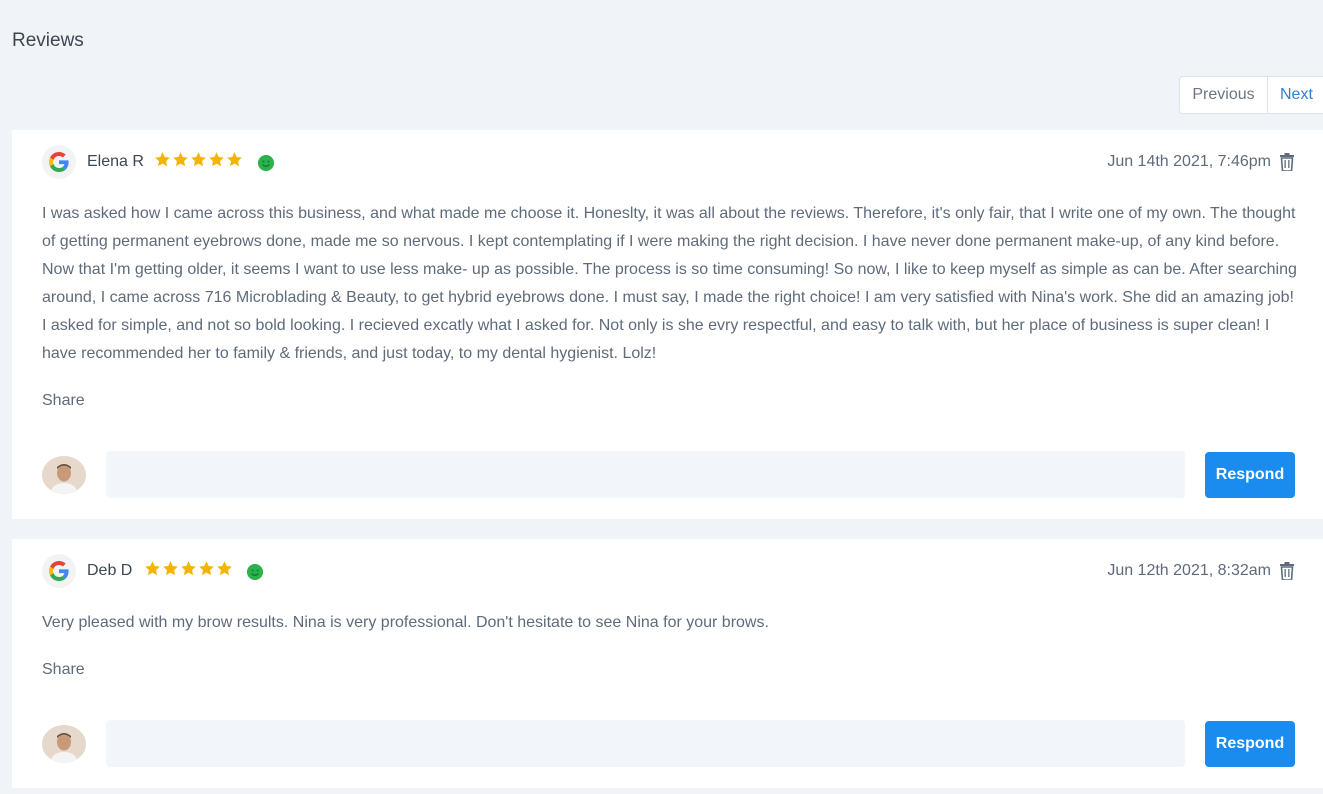 Image resolution: width=1323 pixels, height=794 pixels. Describe the element at coordinates (1189, 161) in the screenshot. I see `review-date: Jun 14th 2021, 7:46pm` at that location.